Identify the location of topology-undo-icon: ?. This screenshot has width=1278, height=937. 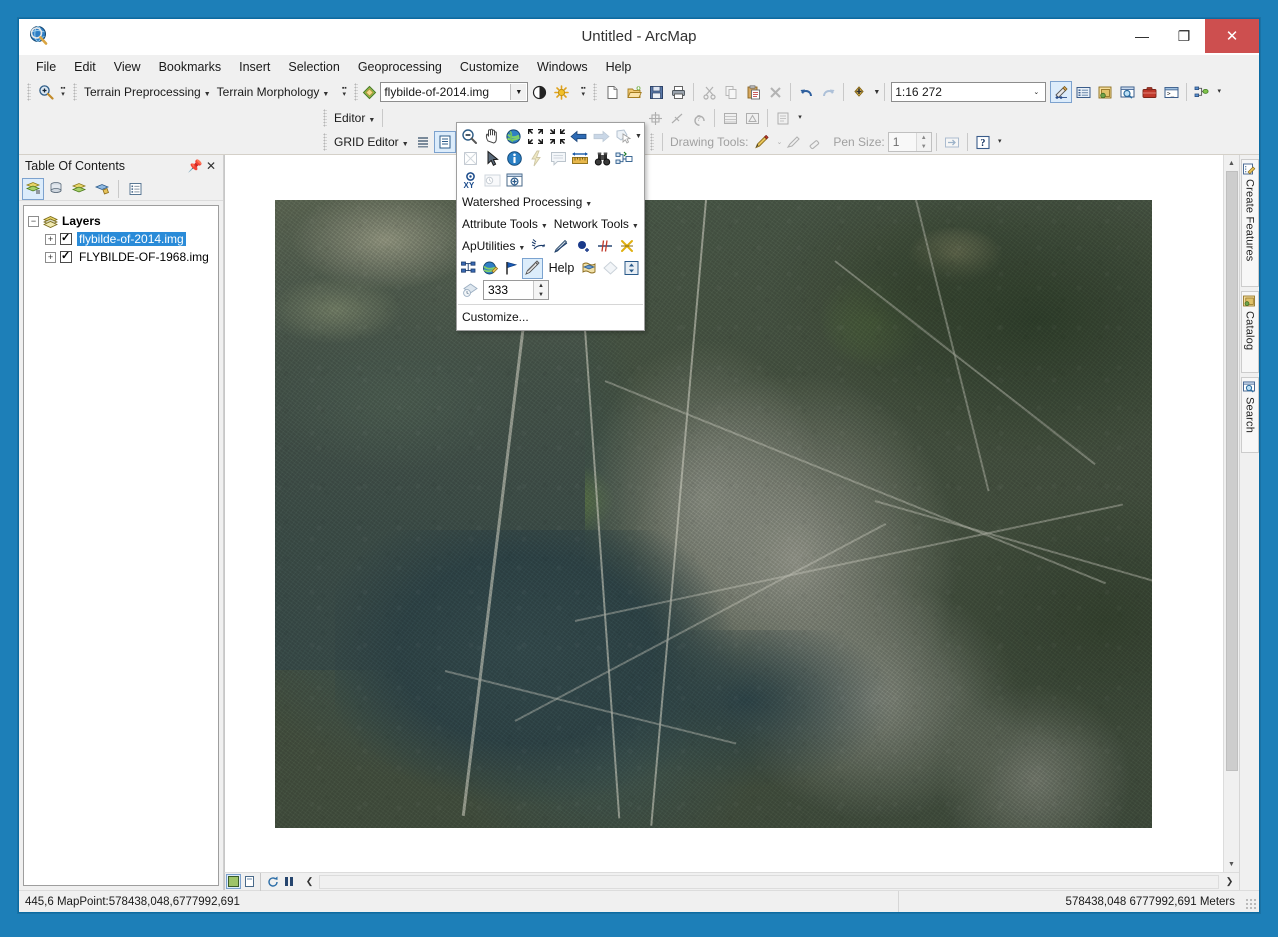
(699, 118).